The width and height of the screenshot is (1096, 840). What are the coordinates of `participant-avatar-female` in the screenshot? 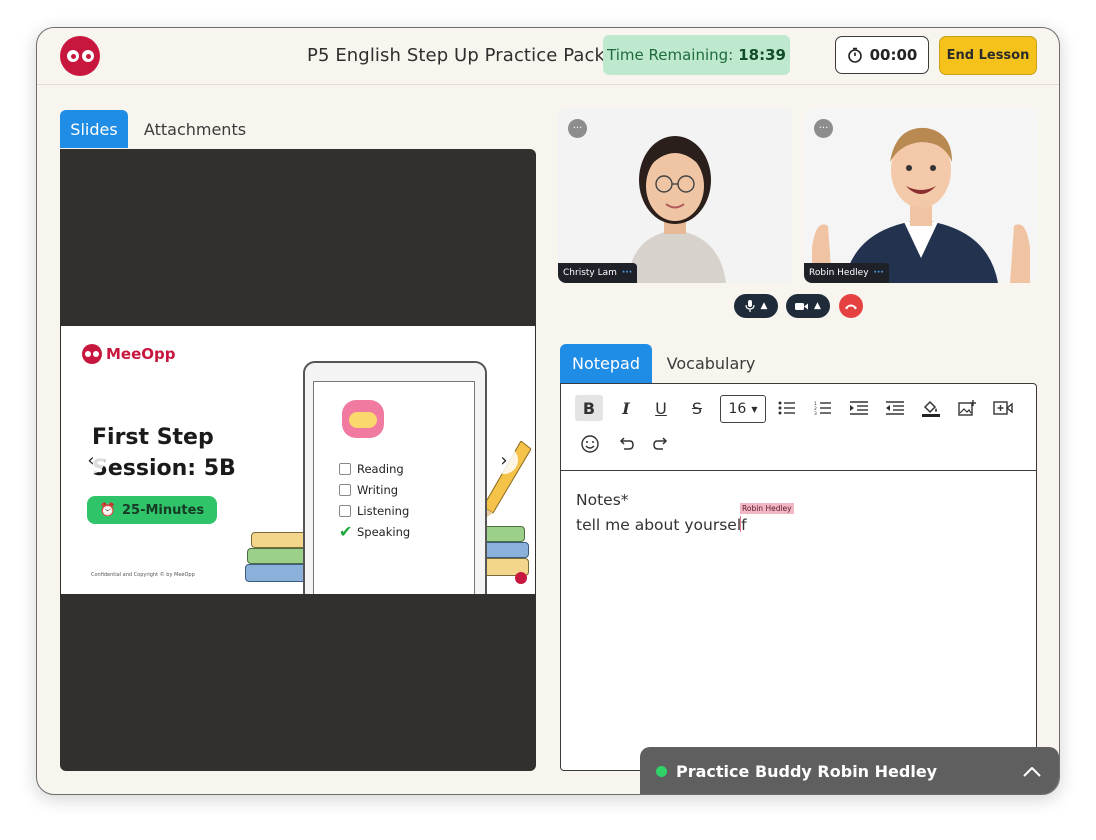 It's located at (675, 195).